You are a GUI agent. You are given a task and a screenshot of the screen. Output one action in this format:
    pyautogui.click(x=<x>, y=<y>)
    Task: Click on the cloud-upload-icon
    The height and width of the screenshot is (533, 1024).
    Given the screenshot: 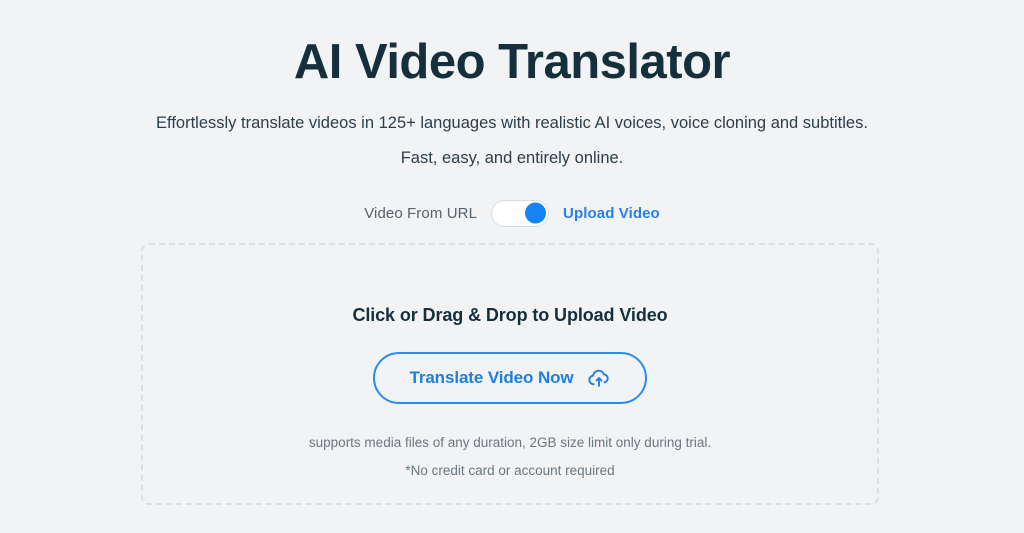 What is the action you would take?
    pyautogui.click(x=599, y=378)
    